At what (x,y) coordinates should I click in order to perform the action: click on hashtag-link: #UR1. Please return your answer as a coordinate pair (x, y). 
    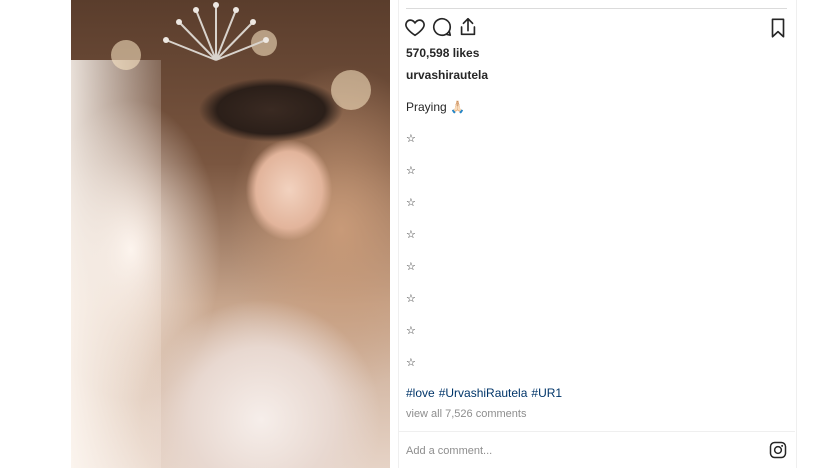
    Looking at the image, I should click on (546, 393).